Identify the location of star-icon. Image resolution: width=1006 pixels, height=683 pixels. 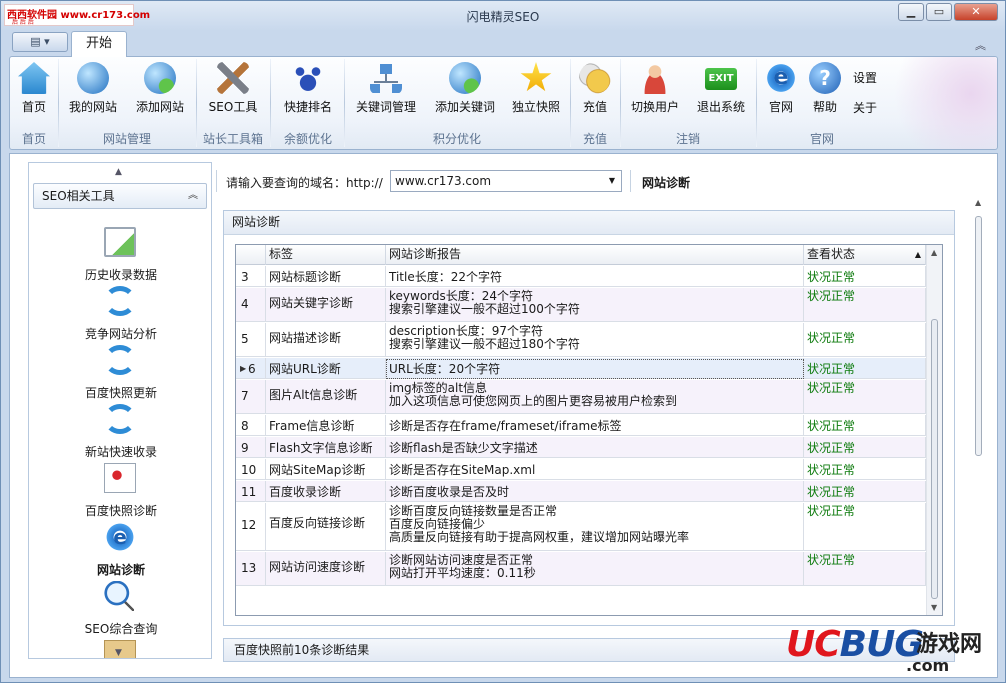
(536, 77).